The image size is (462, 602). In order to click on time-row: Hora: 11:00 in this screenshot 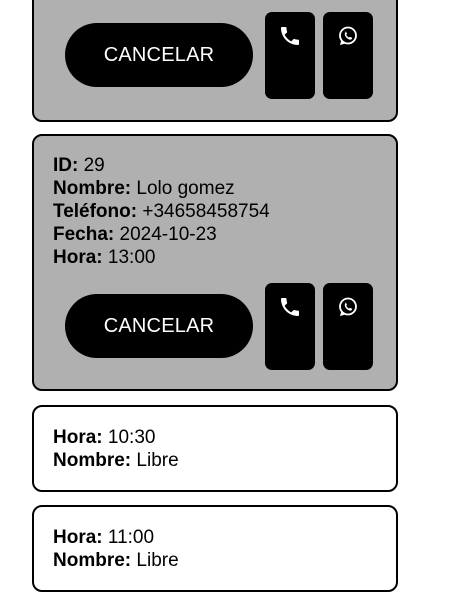, I will do `click(116, 537)`.